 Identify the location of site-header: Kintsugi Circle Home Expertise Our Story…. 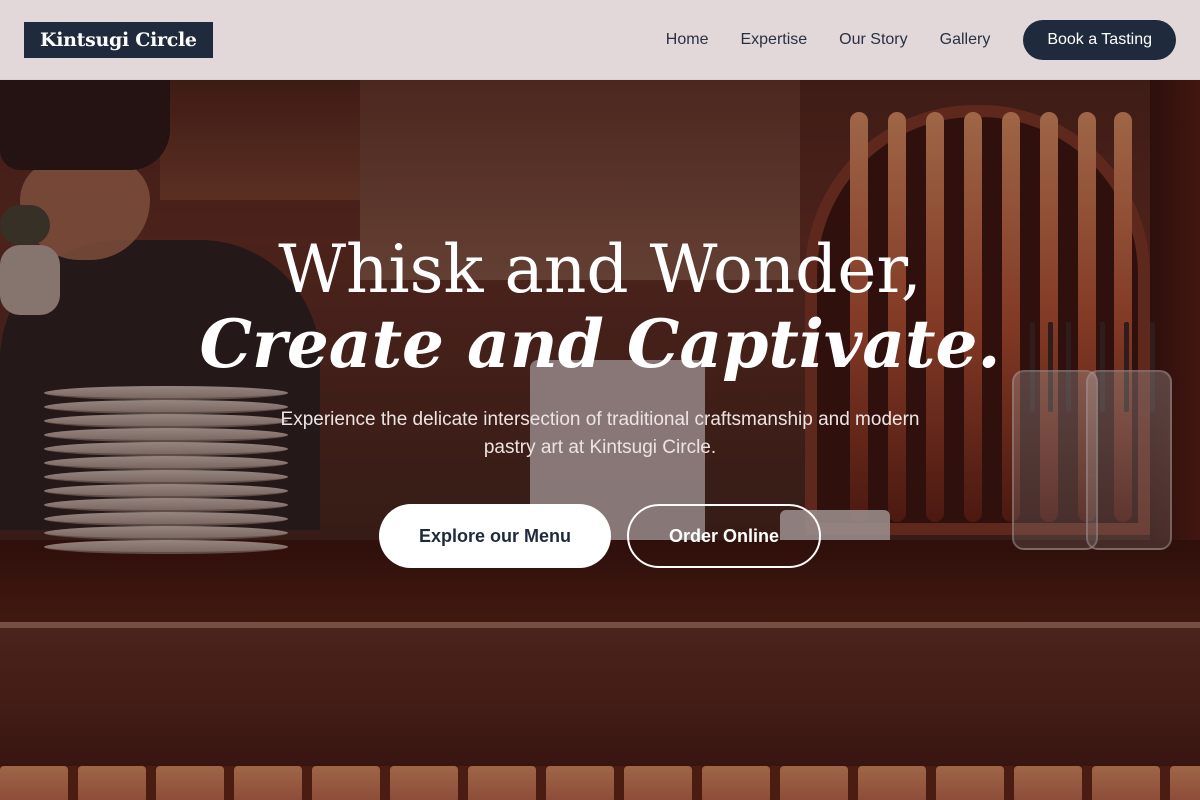
(600, 40).